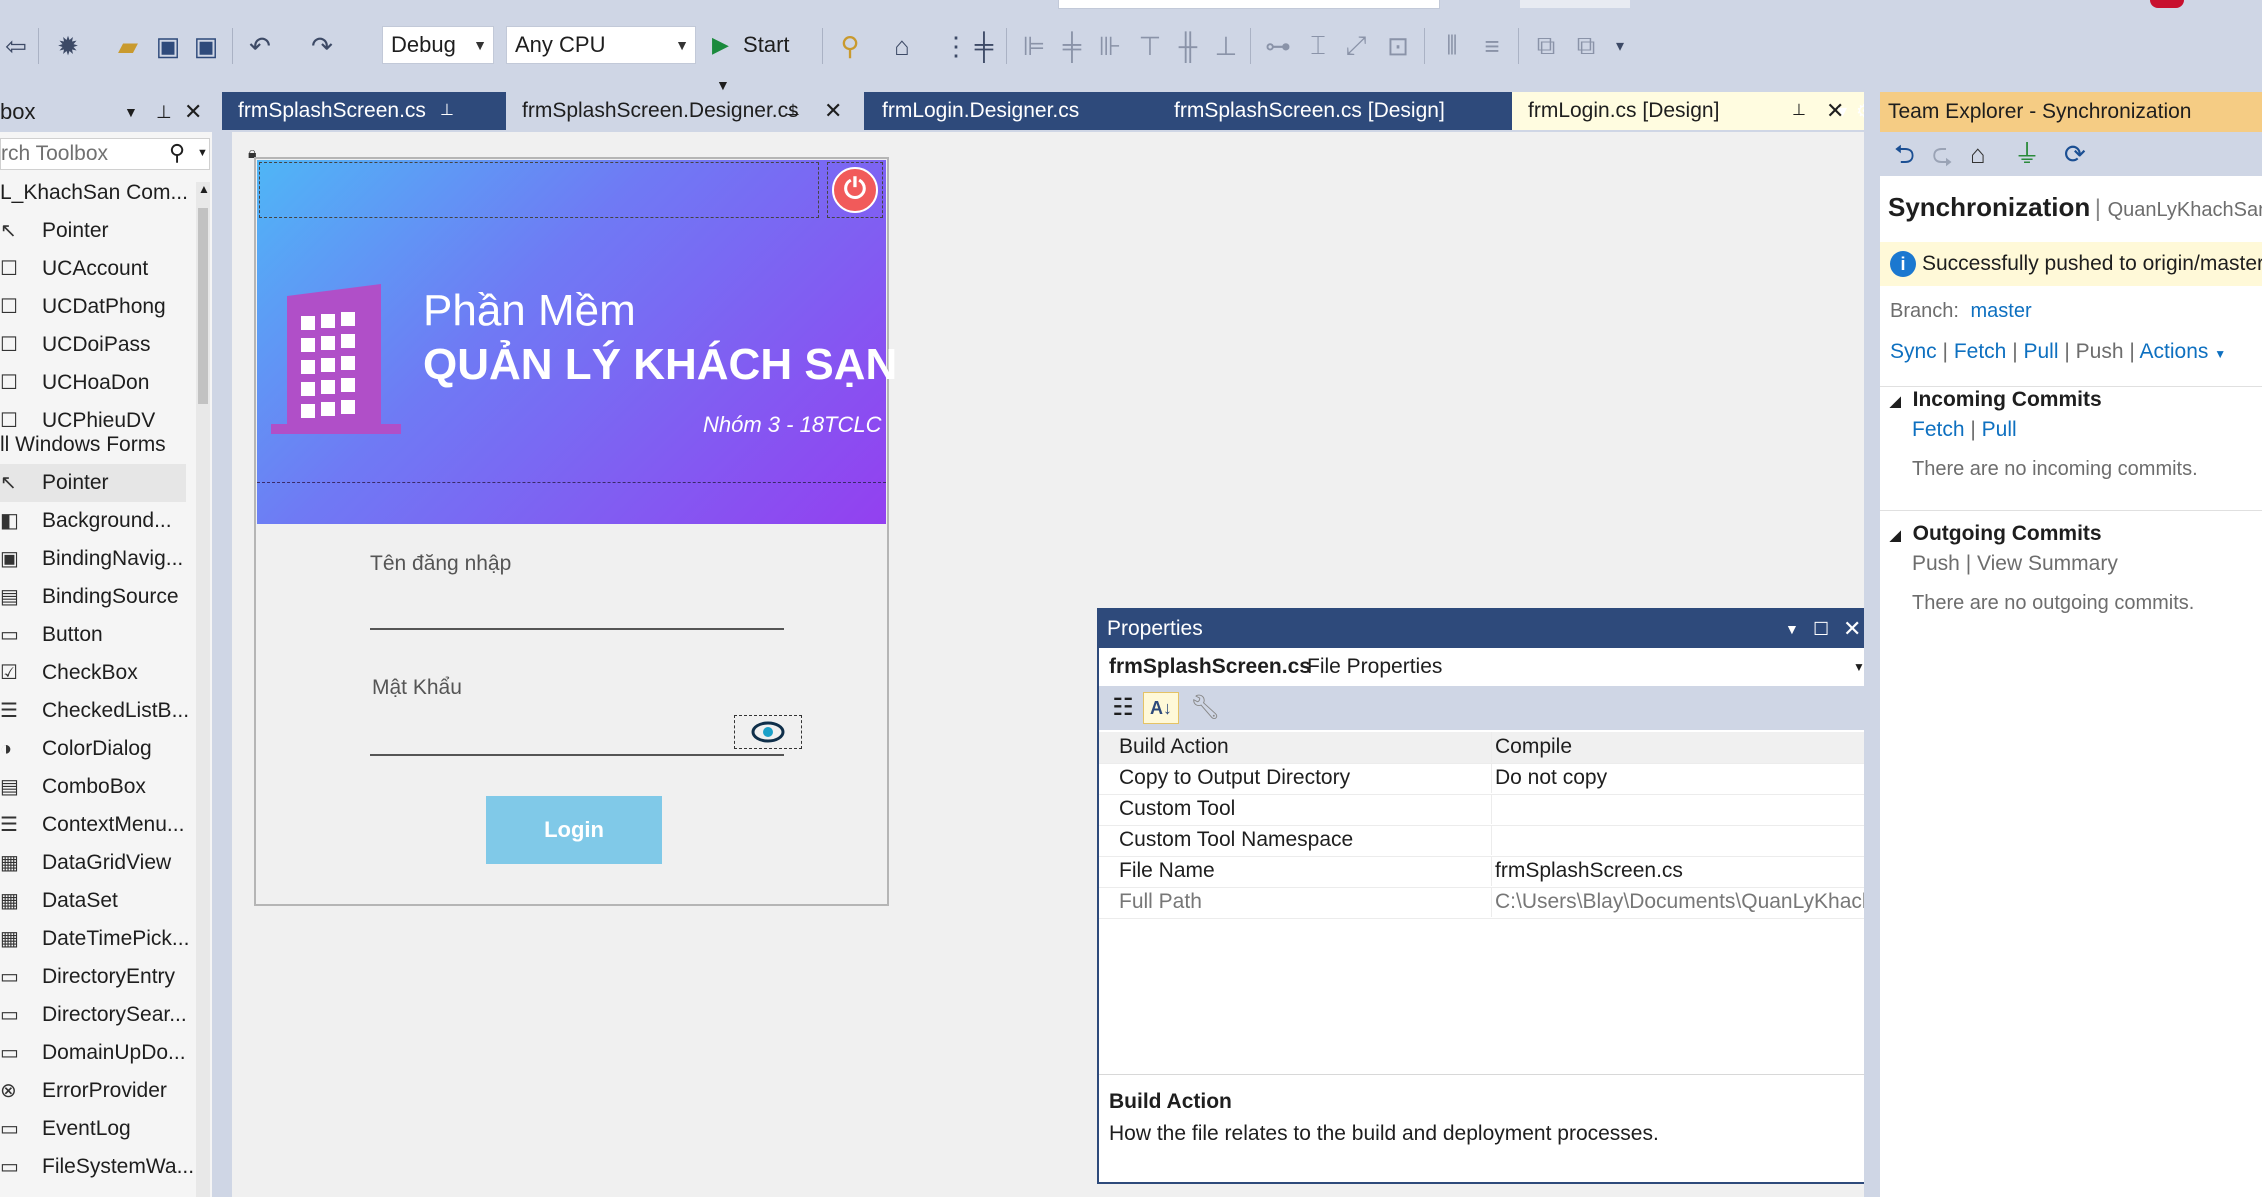 Image resolution: width=2262 pixels, height=1197 pixels. Describe the element at coordinates (168, 46) in the screenshot. I see `save-icon: ▣` at that location.